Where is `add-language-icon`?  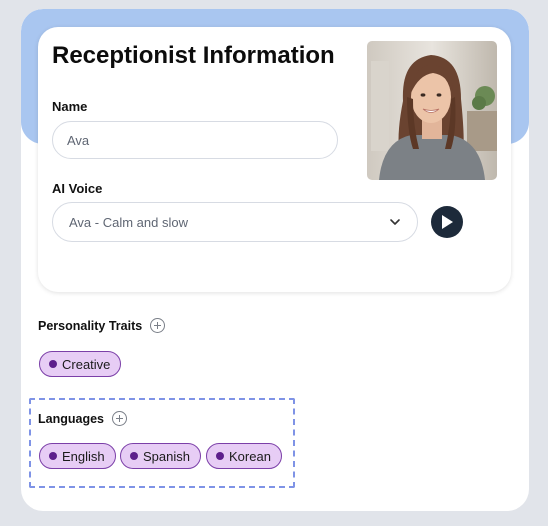 add-language-icon is located at coordinates (119, 418).